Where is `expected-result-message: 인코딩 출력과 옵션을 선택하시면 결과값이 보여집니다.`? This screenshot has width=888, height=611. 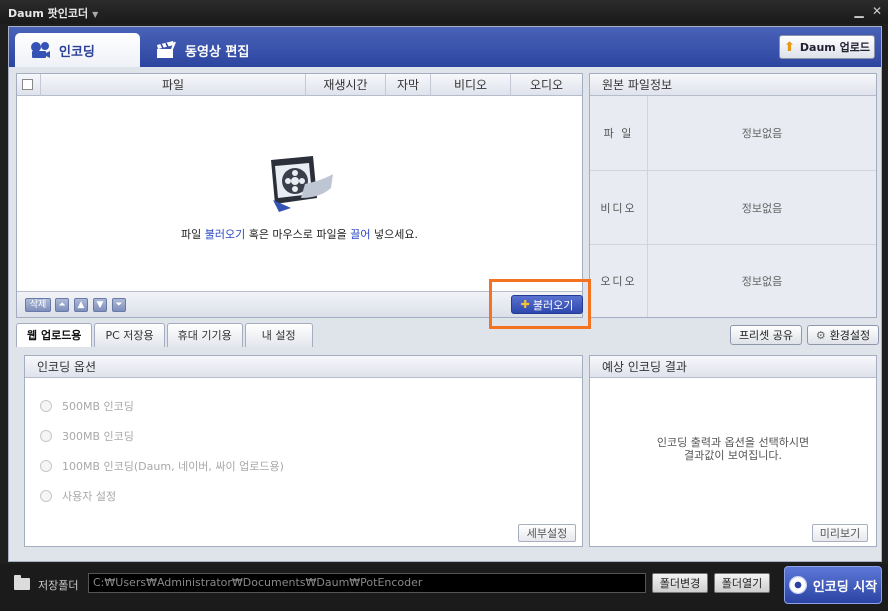 expected-result-message: 인코딩 출력과 옵션을 선택하시면 결과값이 보여집니다. is located at coordinates (733, 449).